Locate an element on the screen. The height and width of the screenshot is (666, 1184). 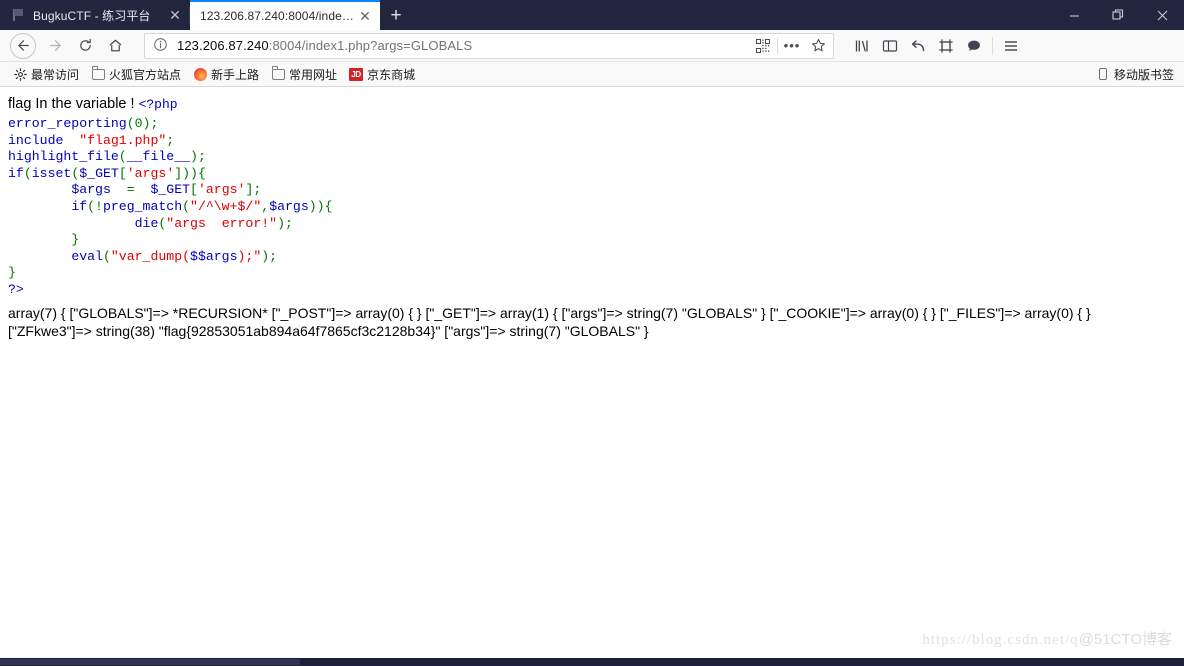
bookmark-label: 最常访问 is located at coordinates (55, 74).